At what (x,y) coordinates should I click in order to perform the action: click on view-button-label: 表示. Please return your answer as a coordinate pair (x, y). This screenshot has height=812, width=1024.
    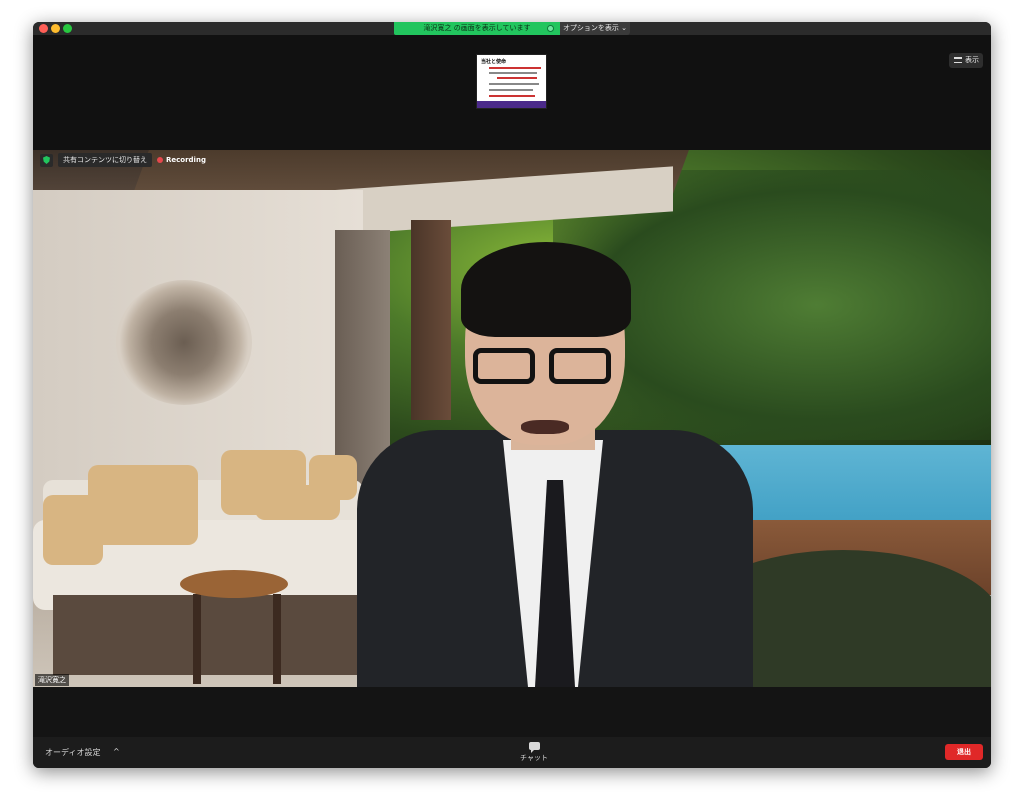
    Looking at the image, I should click on (972, 60).